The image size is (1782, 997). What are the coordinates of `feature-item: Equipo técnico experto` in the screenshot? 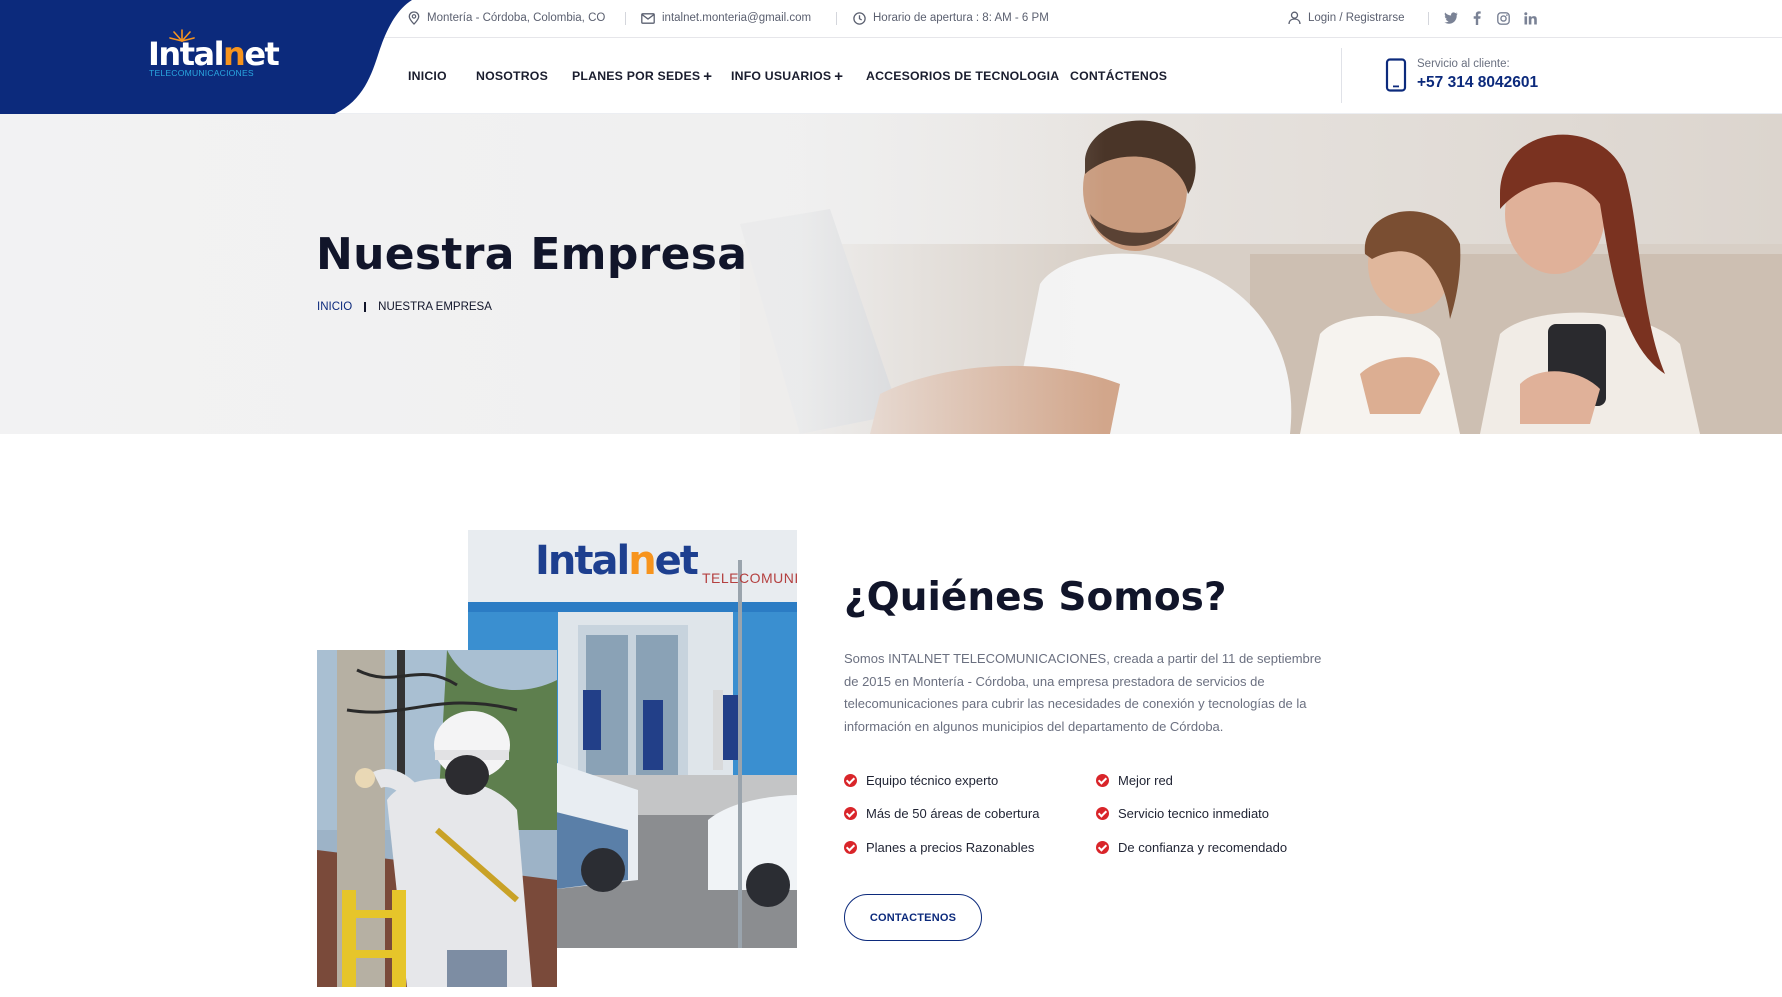 It's located at (921, 780).